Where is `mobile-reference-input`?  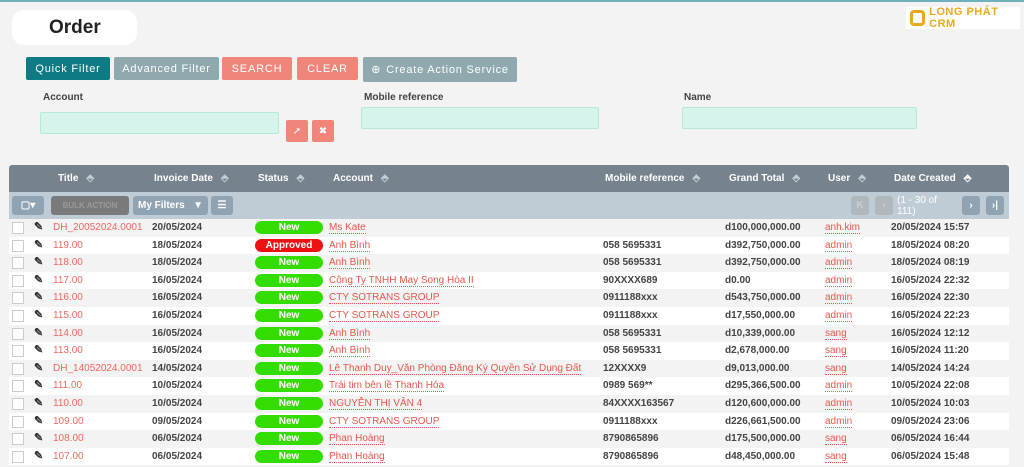 mobile-reference-input is located at coordinates (480, 118).